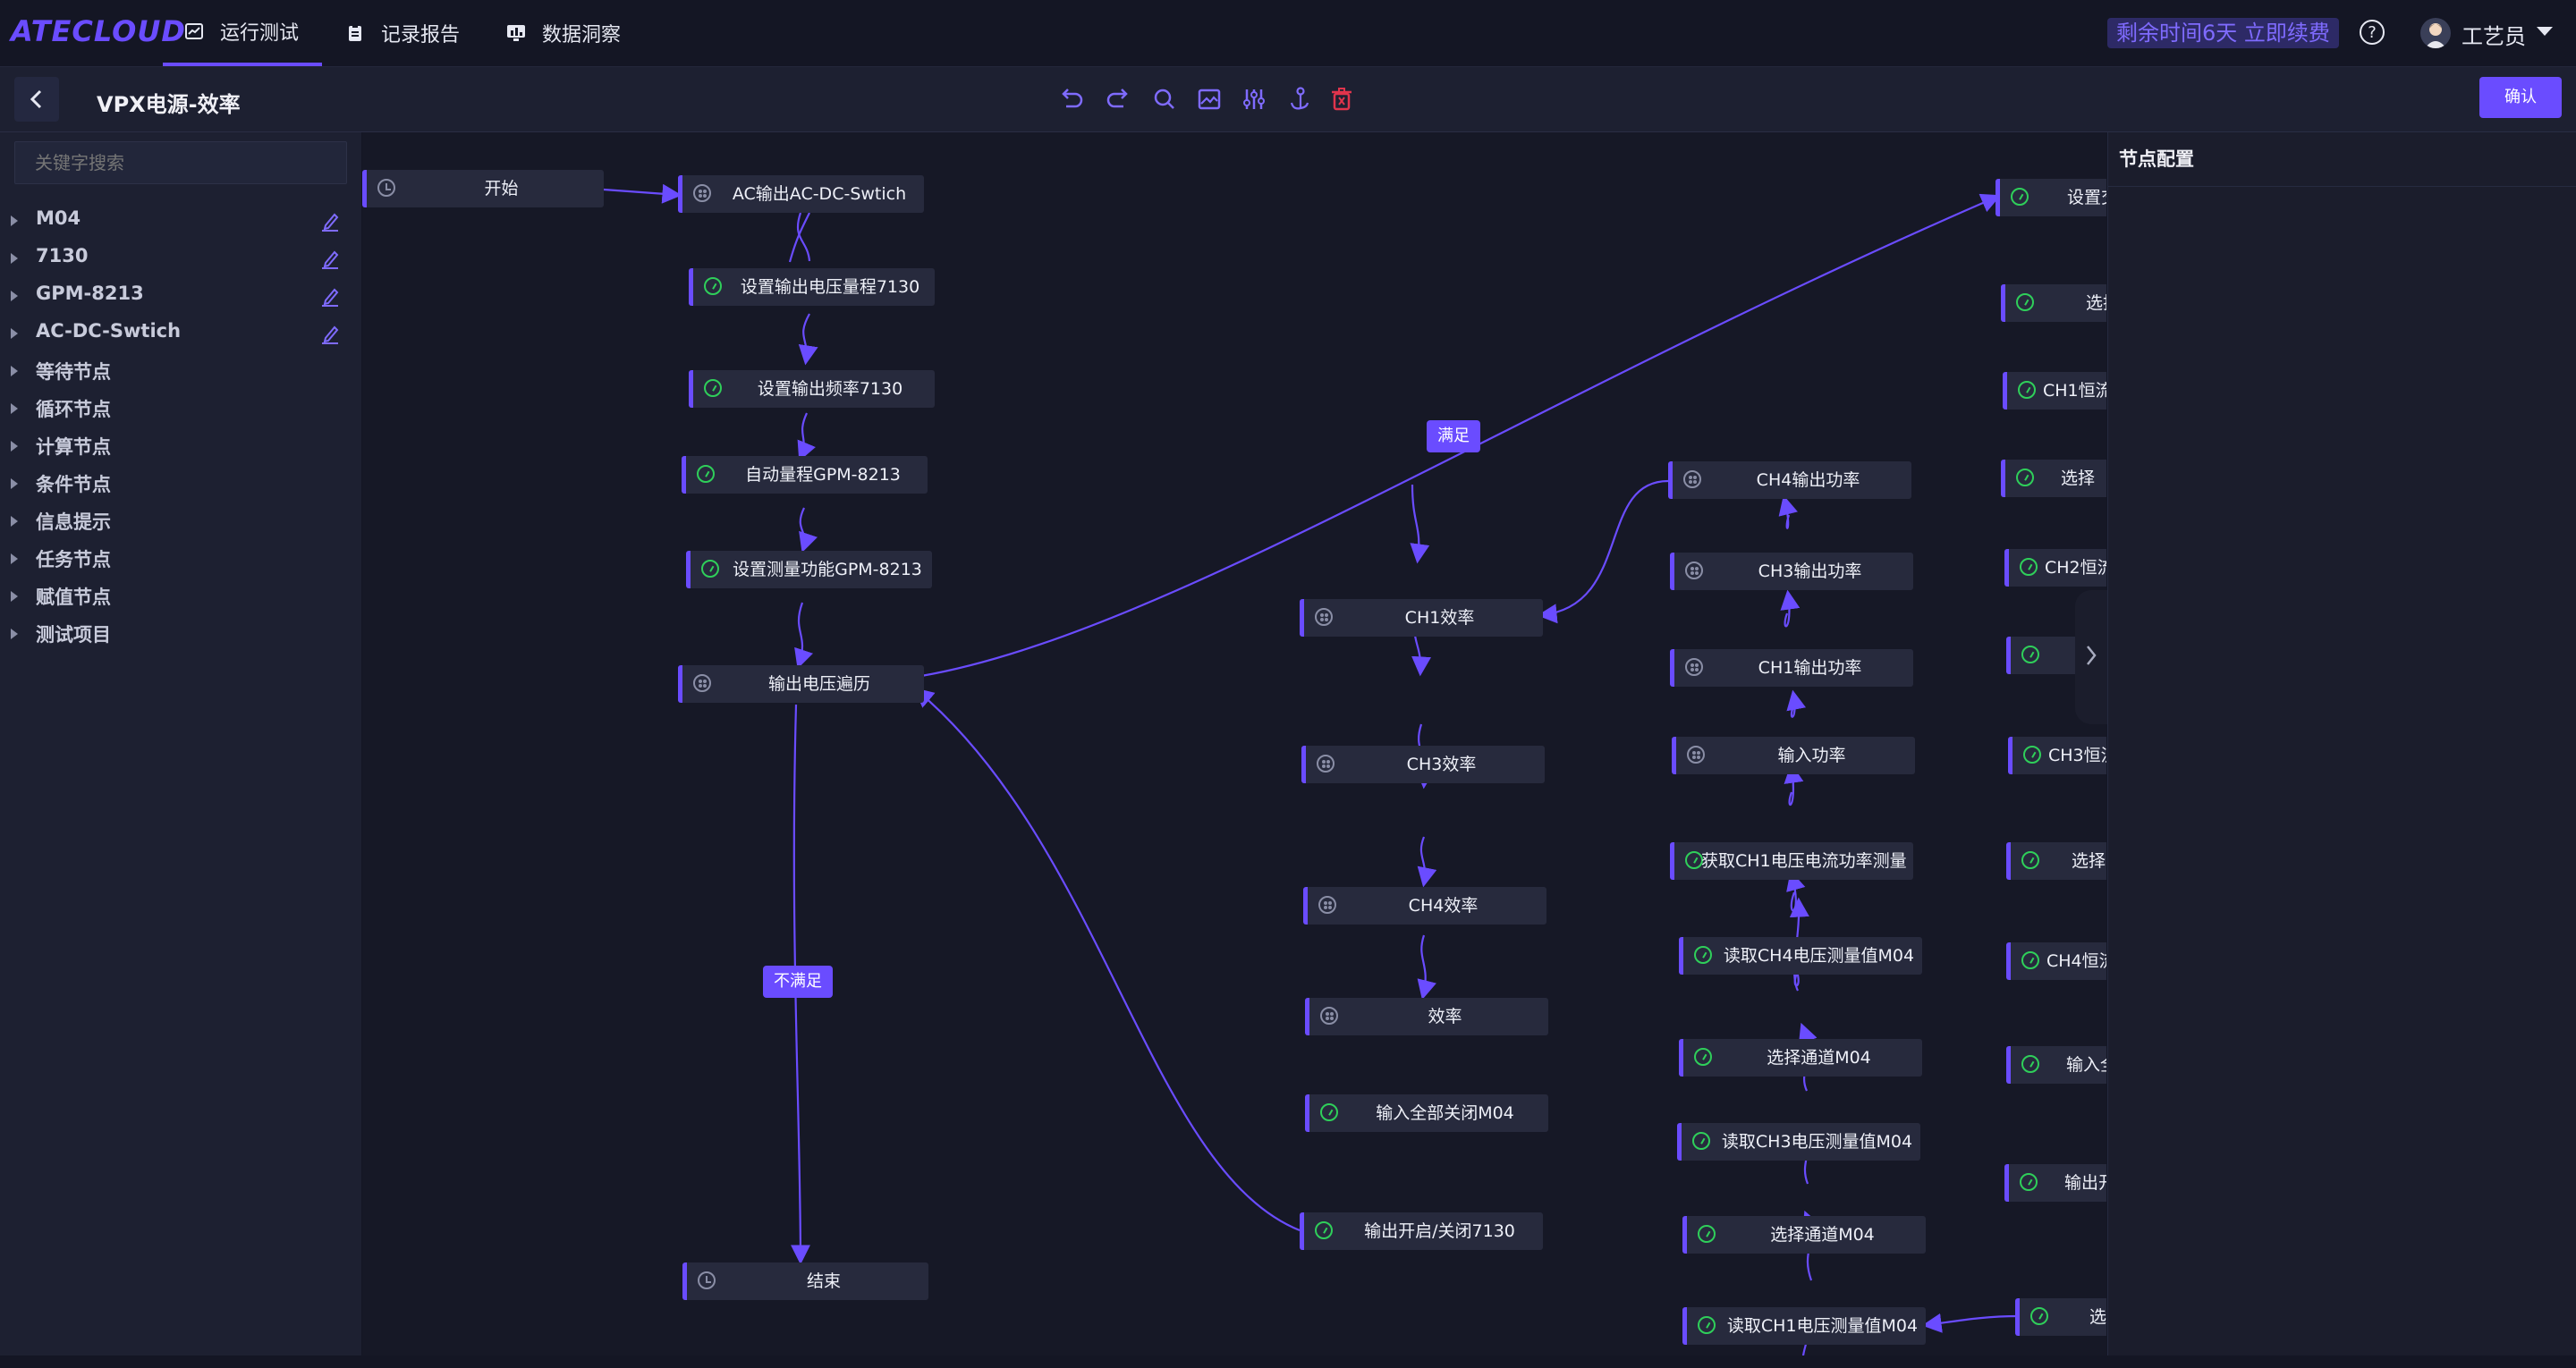 Image resolution: width=2576 pixels, height=1368 pixels. I want to click on chevron-down-icon, so click(2545, 32).